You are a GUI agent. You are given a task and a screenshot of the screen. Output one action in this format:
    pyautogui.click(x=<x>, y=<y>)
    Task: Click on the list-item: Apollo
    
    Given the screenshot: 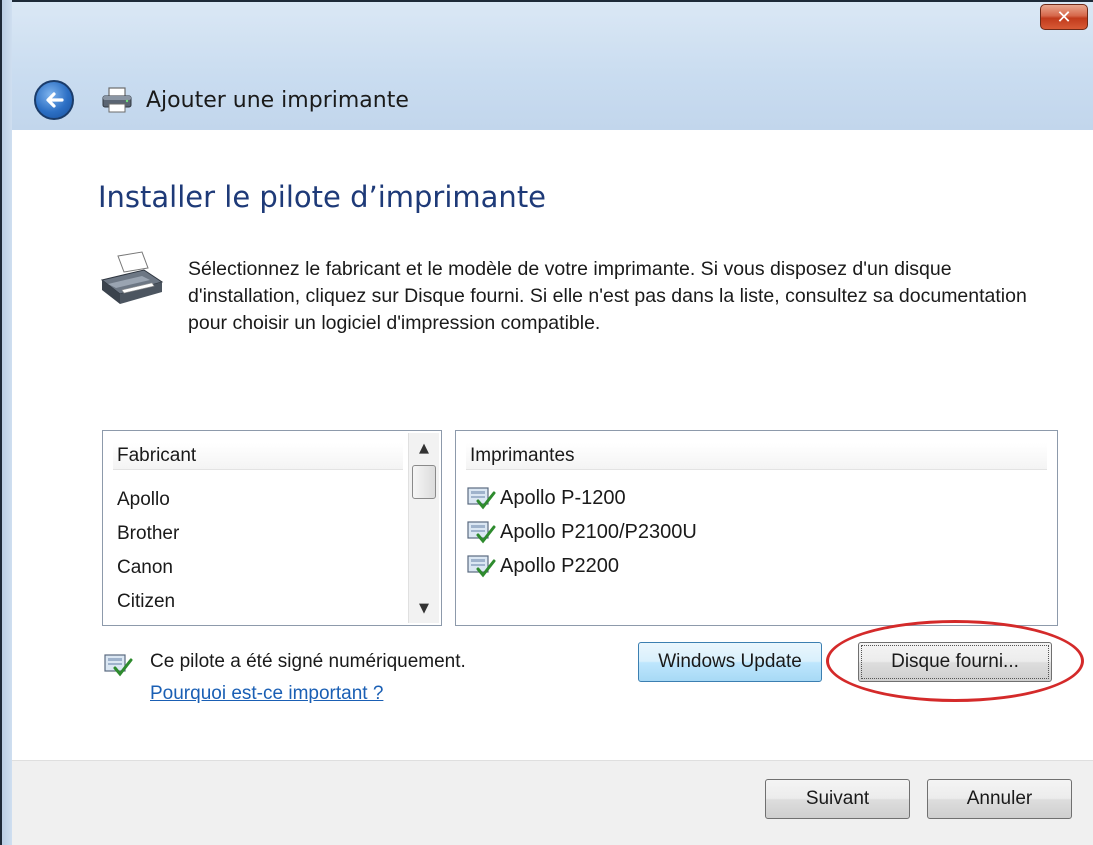 What is the action you would take?
    pyautogui.click(x=148, y=500)
    